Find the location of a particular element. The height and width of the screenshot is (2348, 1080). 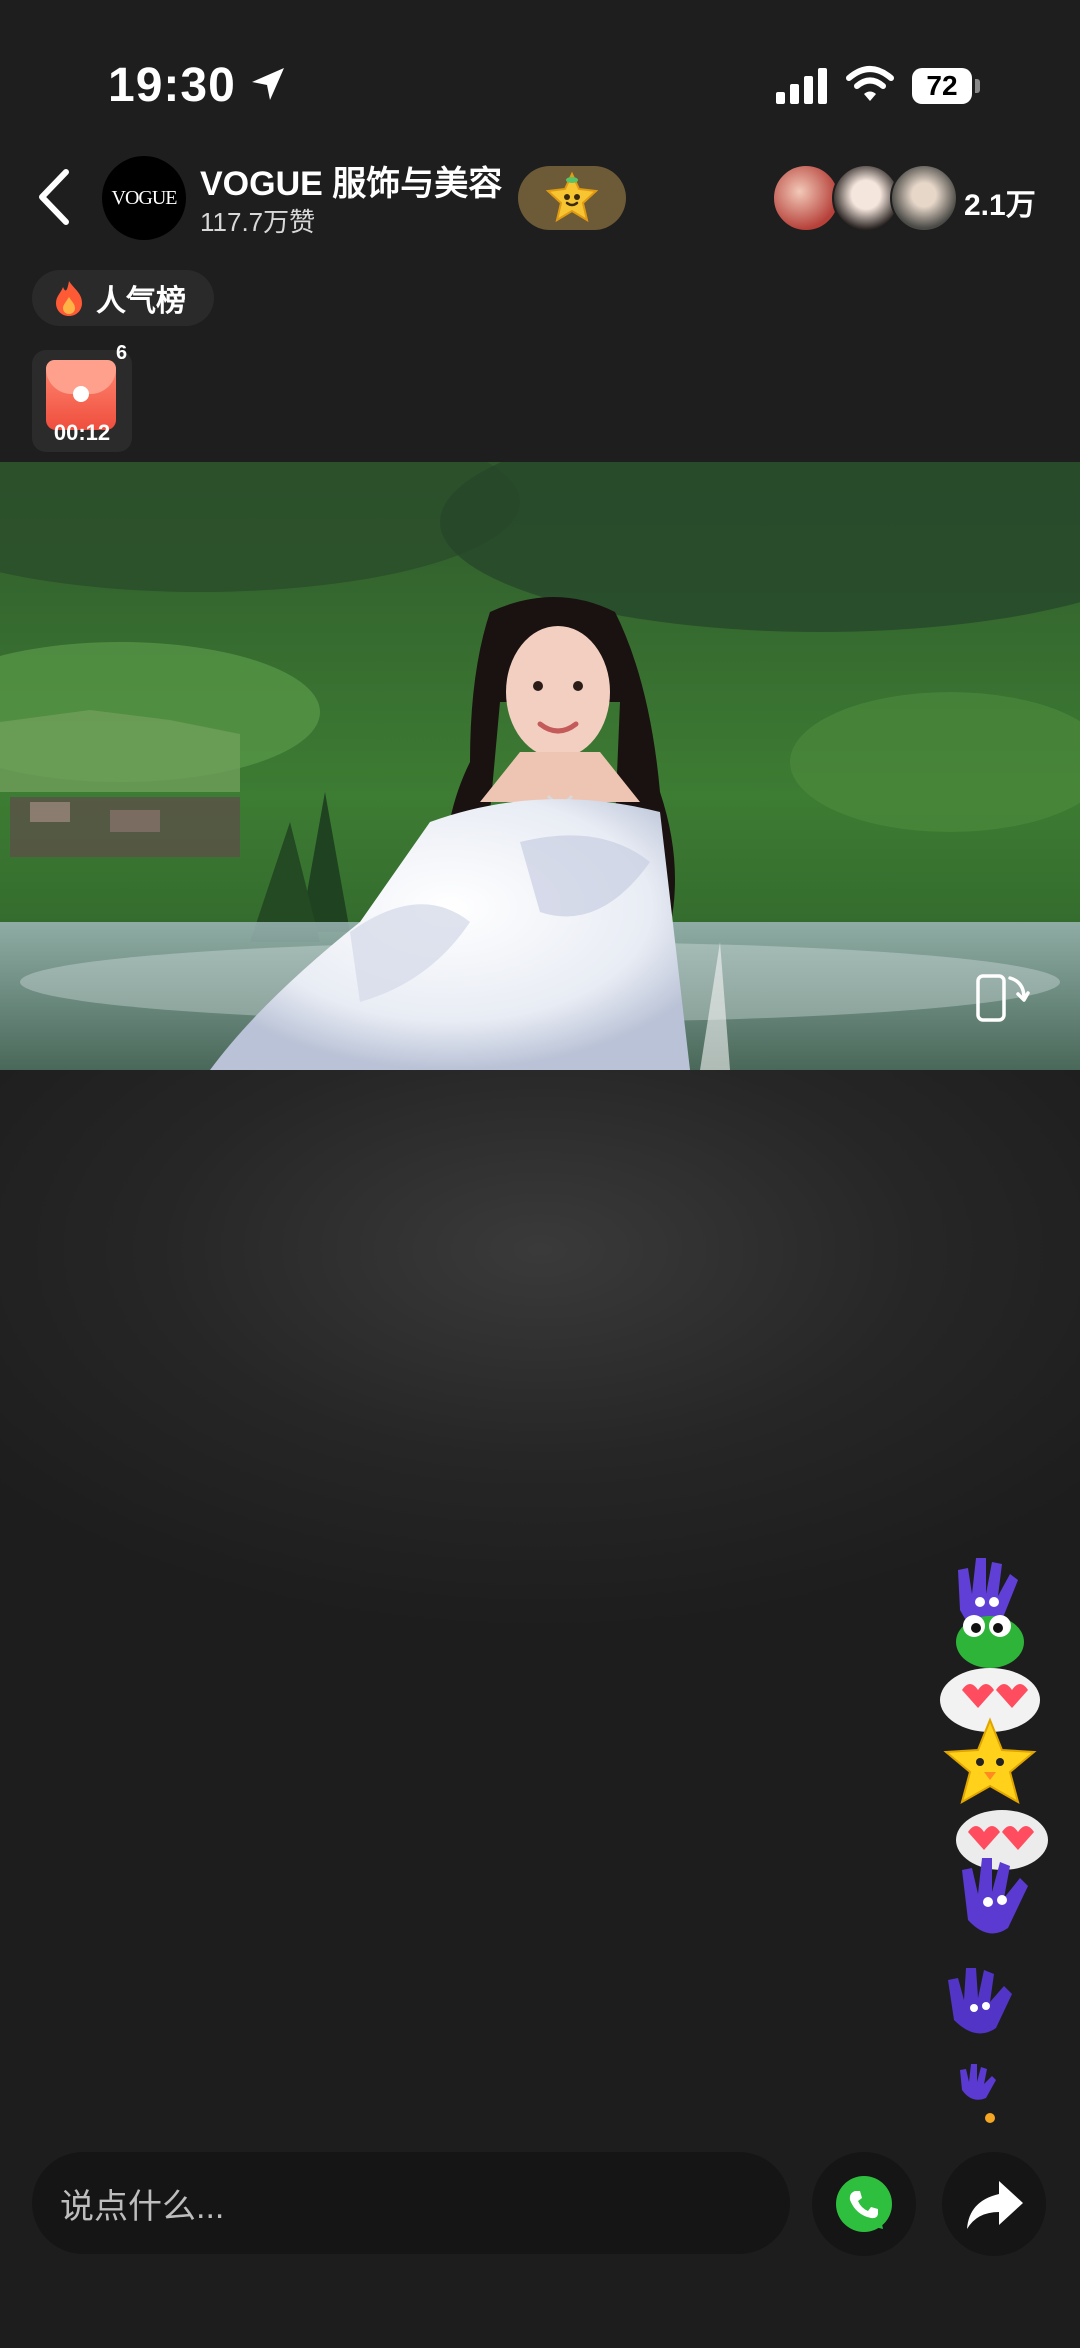

follow-button is located at coordinates (572, 198).